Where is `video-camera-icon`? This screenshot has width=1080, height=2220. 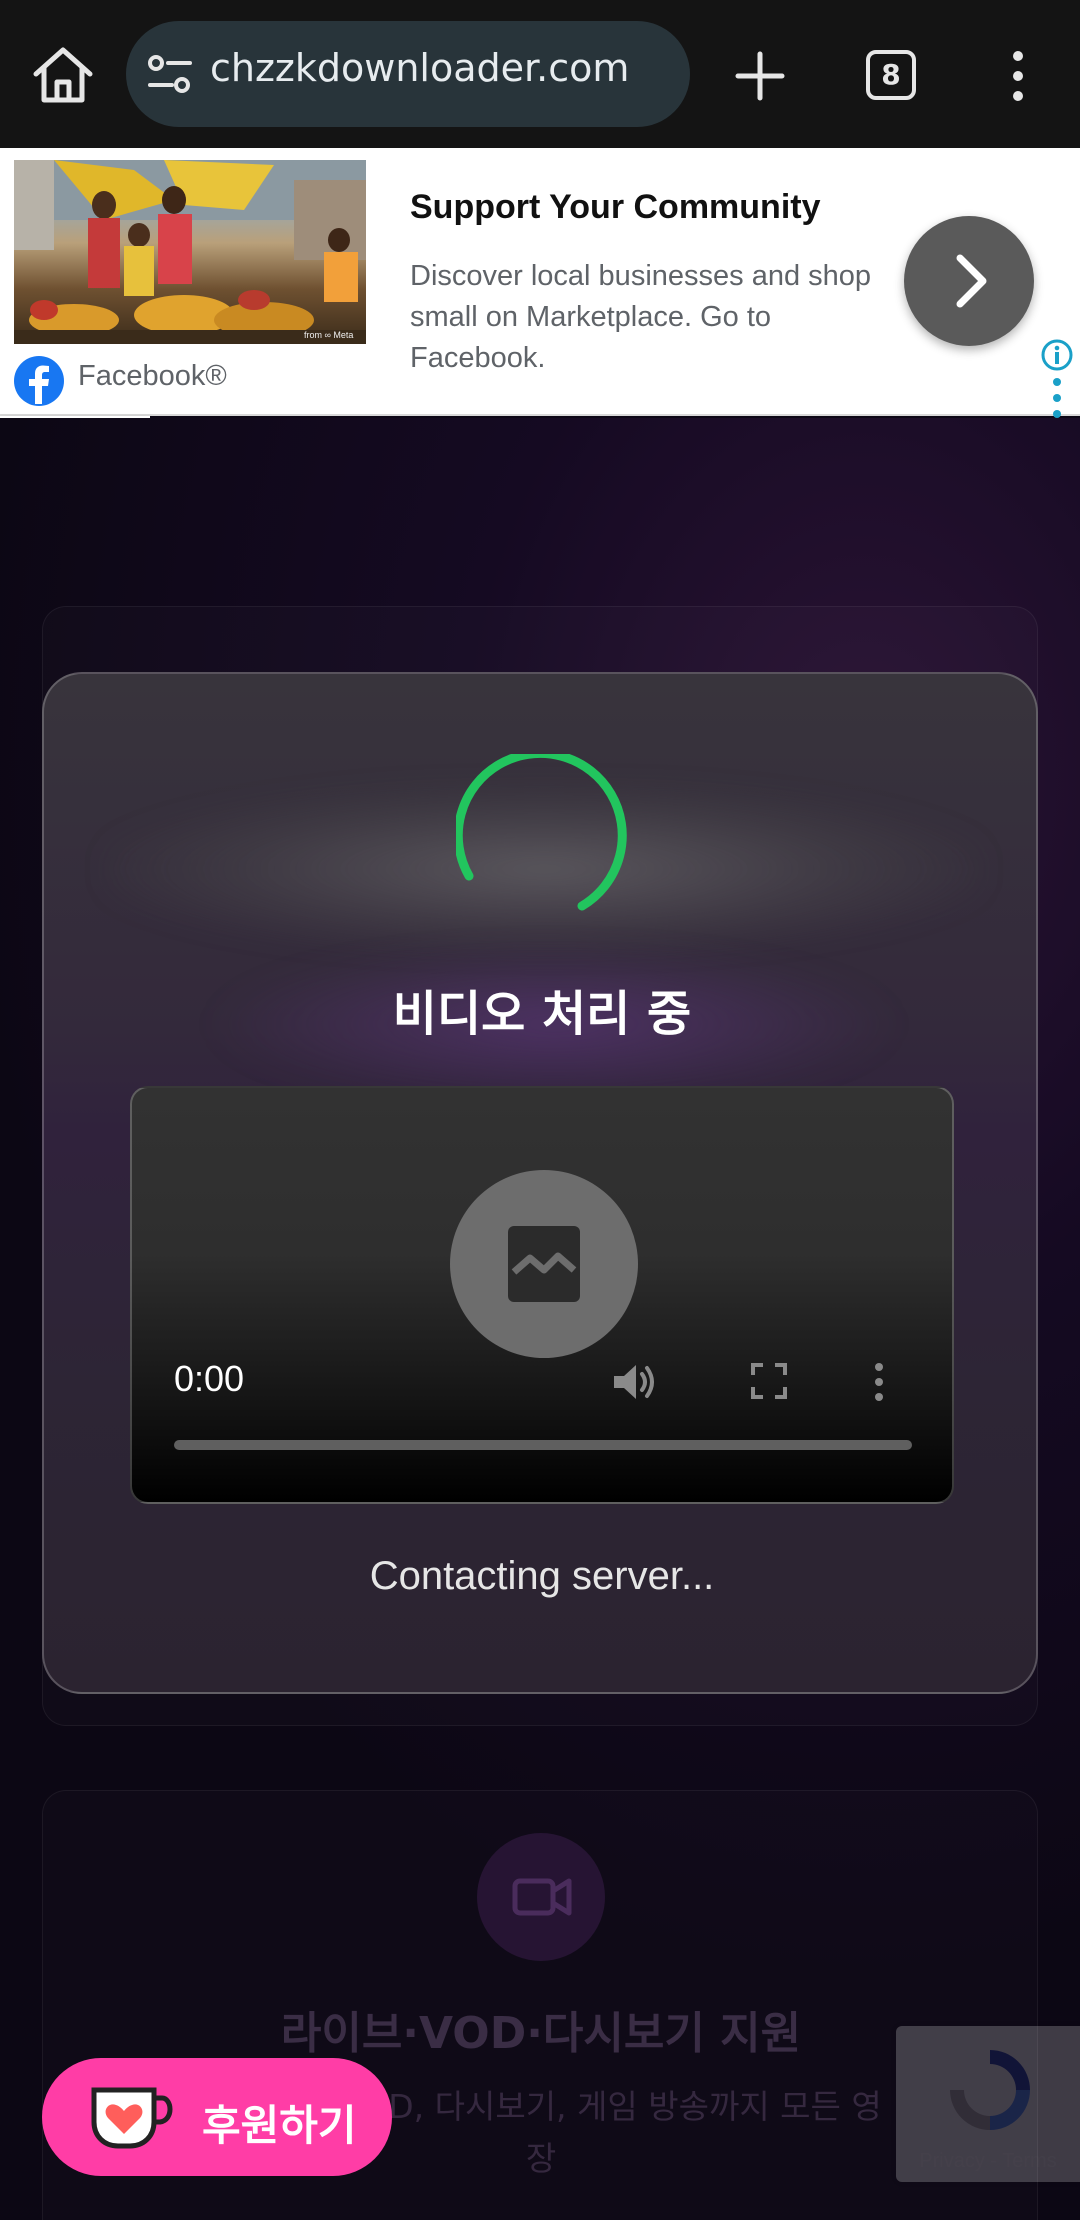 video-camera-icon is located at coordinates (542, 1897).